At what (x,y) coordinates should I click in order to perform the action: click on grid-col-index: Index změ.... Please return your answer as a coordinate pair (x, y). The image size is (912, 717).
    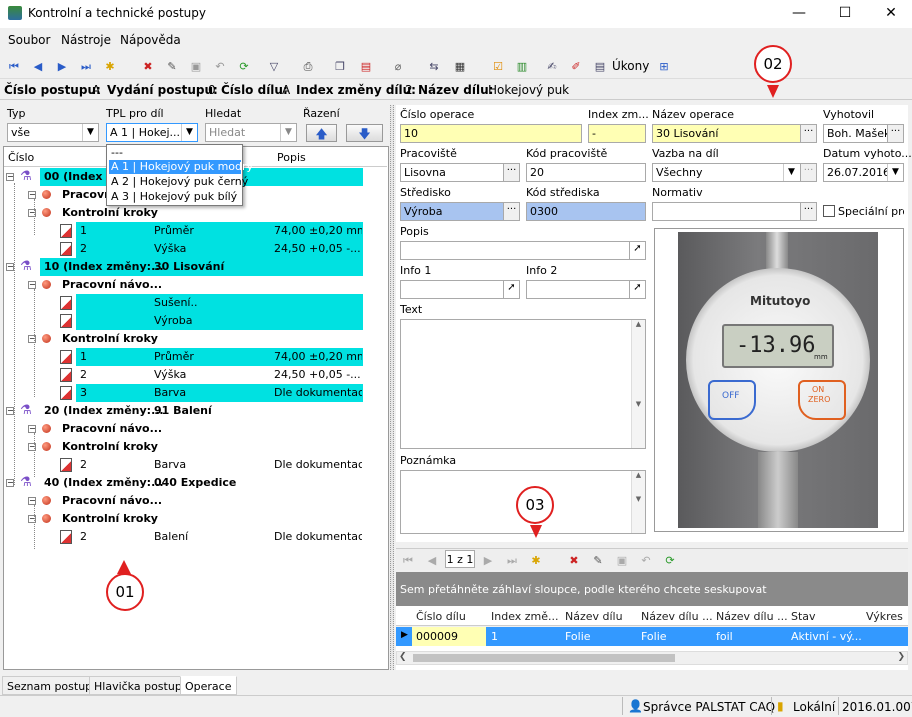
    Looking at the image, I should click on (525, 616).